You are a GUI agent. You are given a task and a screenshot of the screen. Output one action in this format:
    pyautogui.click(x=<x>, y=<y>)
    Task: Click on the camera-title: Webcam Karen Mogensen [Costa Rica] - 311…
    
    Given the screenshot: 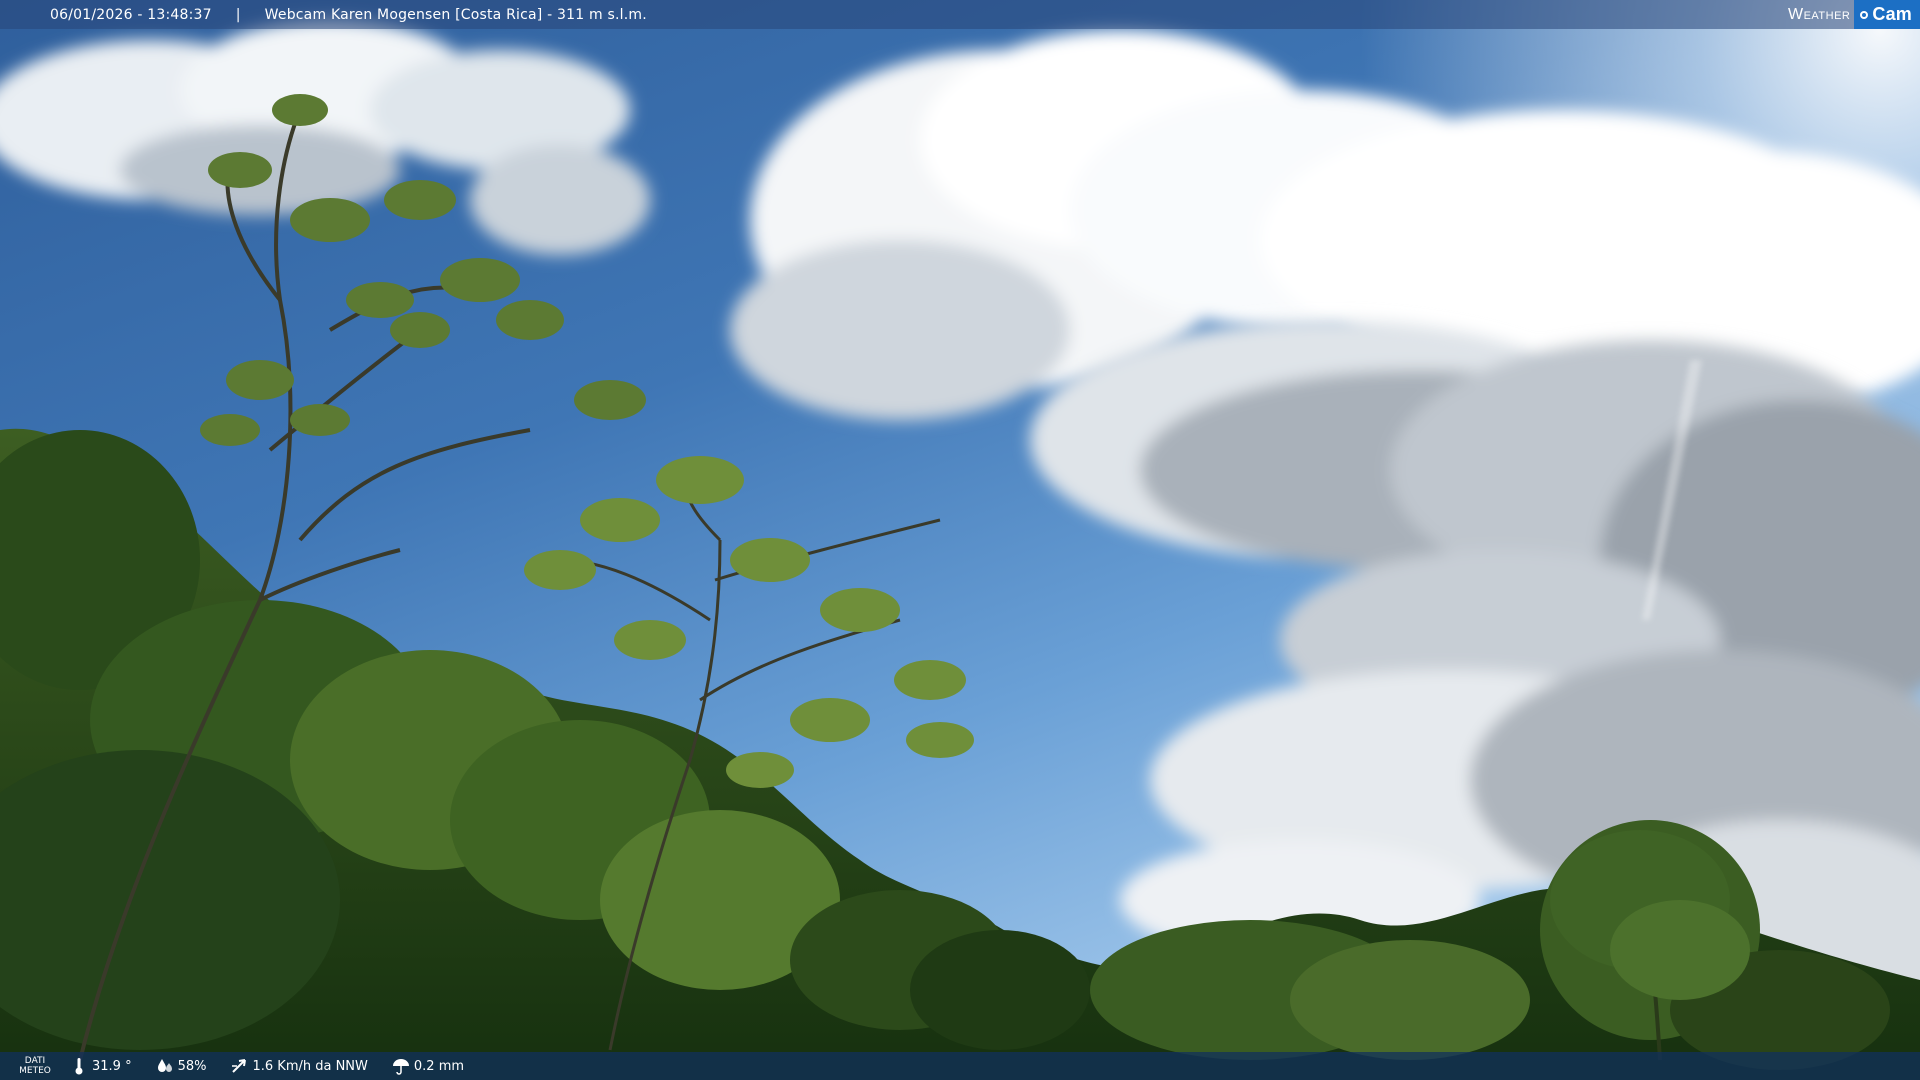 What is the action you would take?
    pyautogui.click(x=455, y=14)
    